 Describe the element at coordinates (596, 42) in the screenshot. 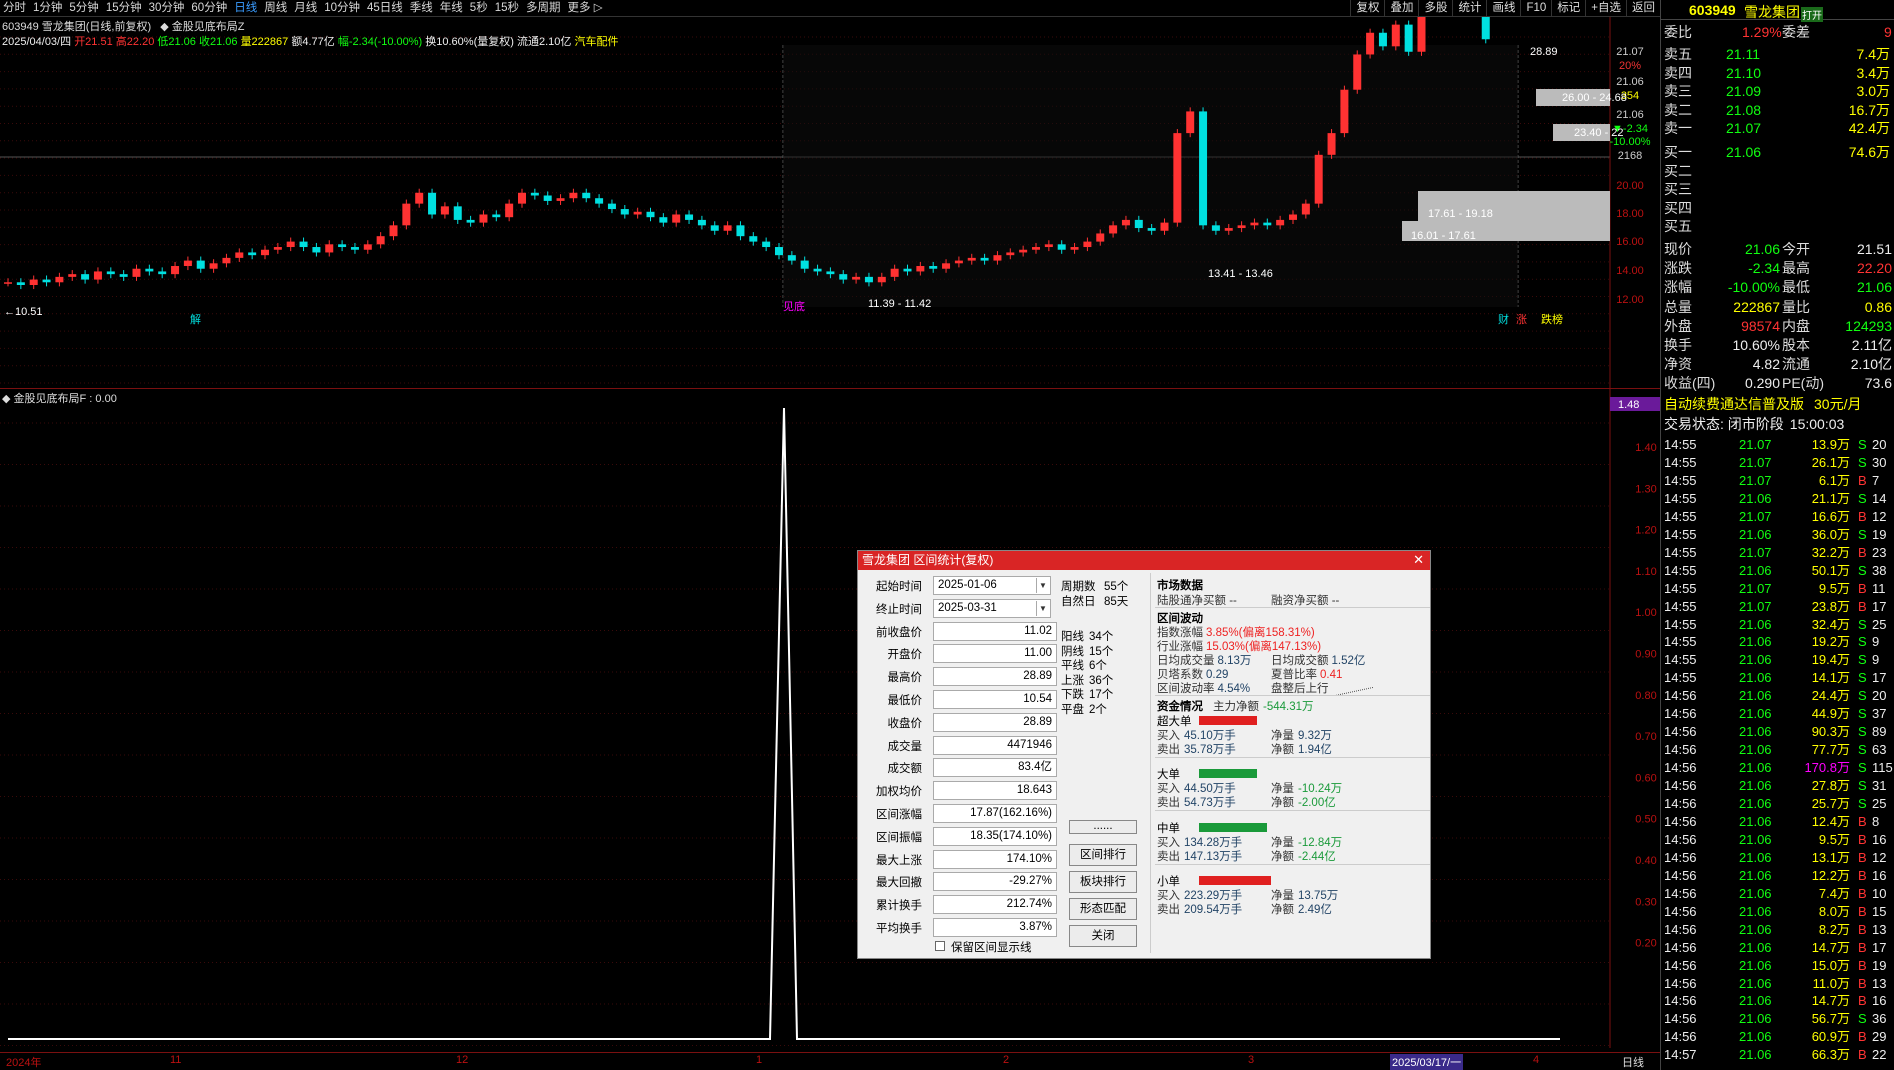

I see `bar-sector: 汽车配件` at that location.